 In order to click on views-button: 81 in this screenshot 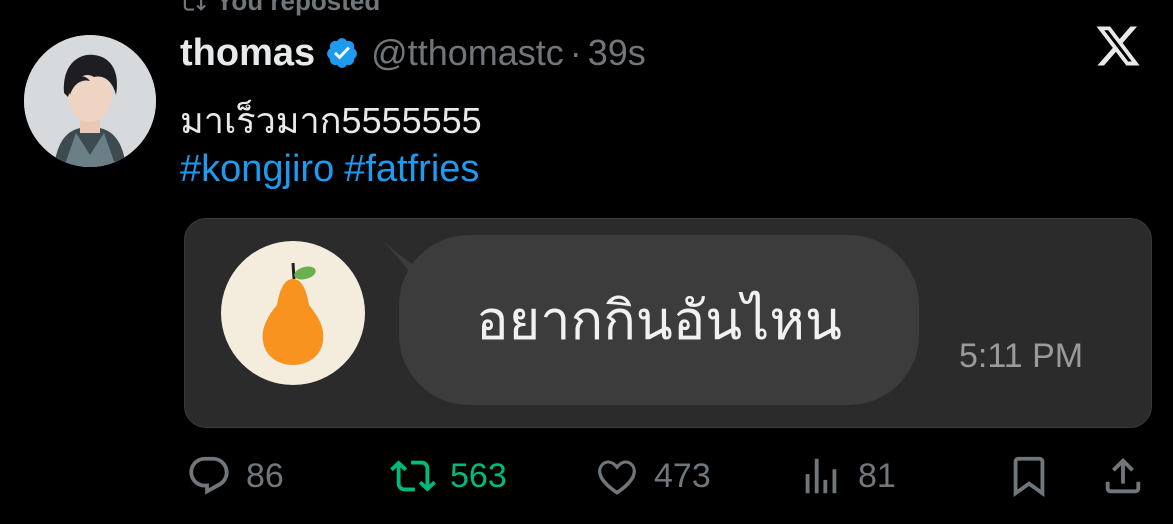, I will do `click(847, 476)`.